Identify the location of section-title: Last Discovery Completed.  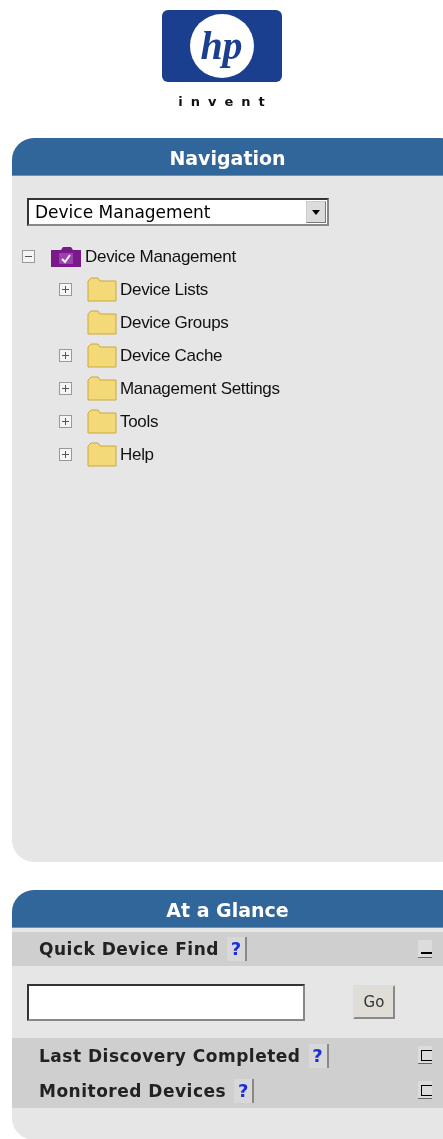
(170, 1055).